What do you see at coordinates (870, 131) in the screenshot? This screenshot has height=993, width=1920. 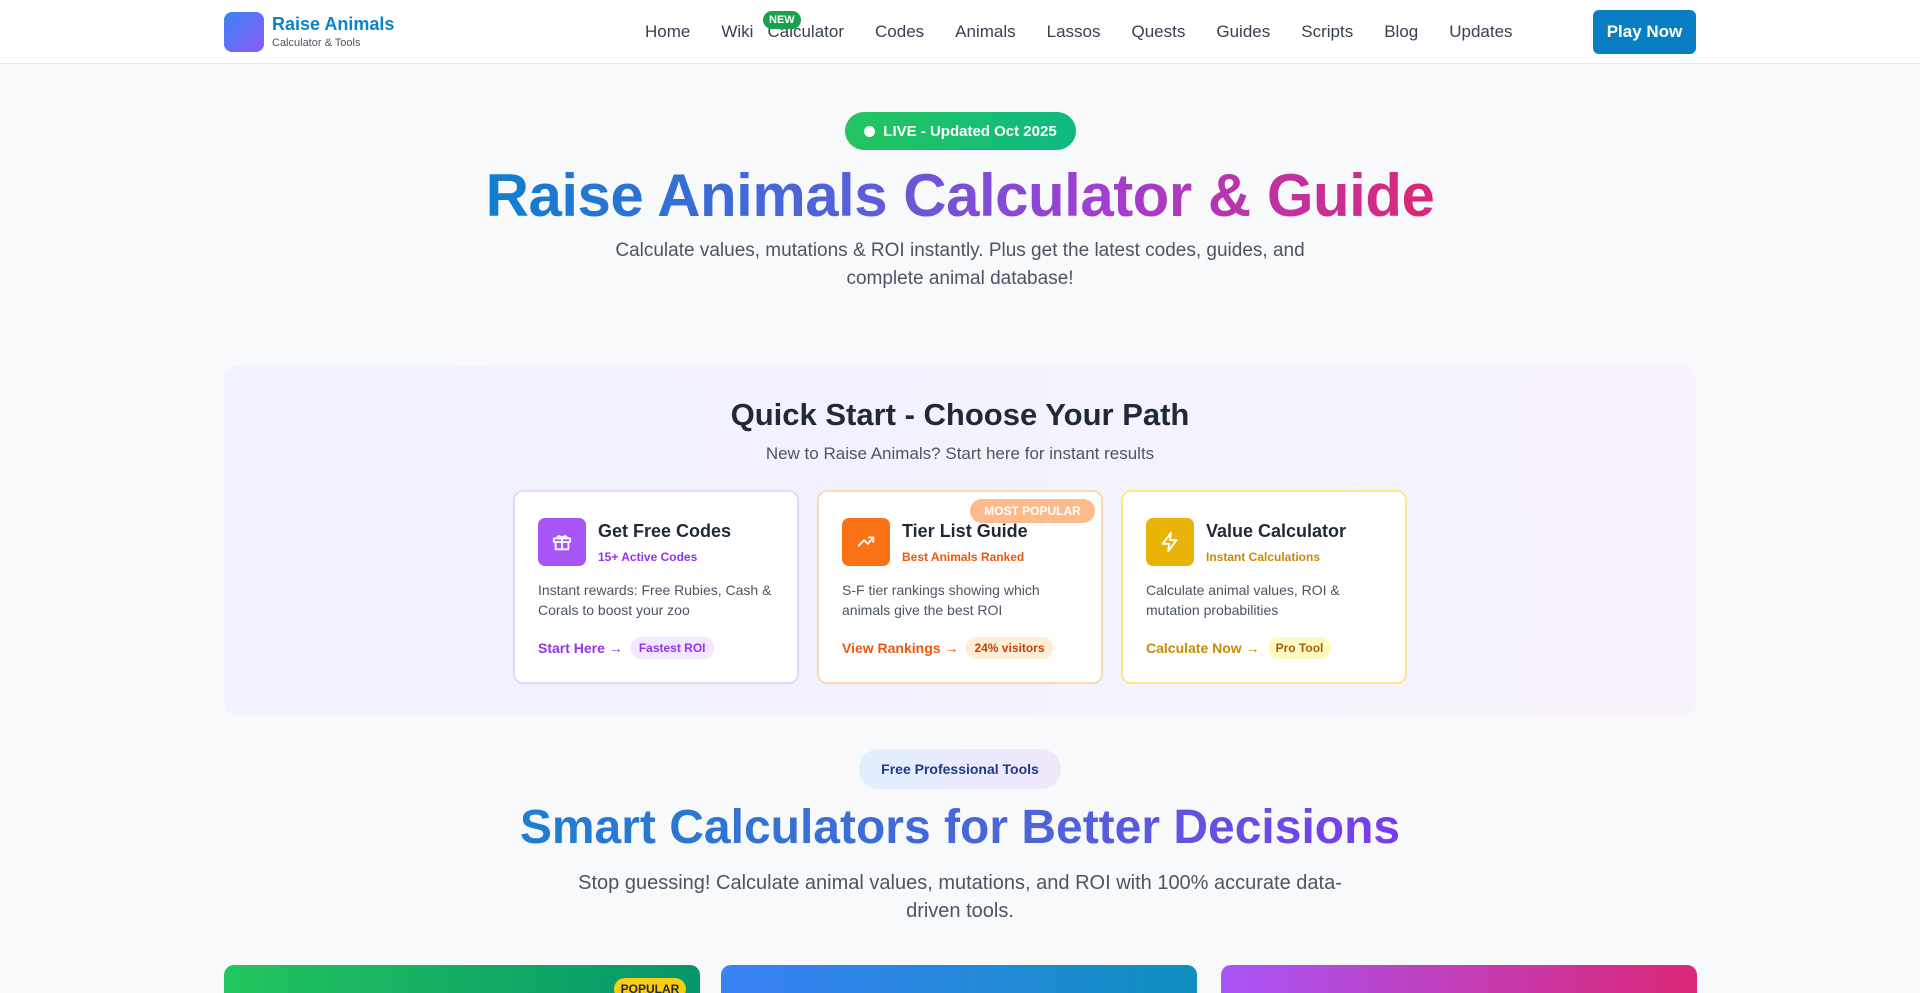 I see `live-dot-icon` at bounding box center [870, 131].